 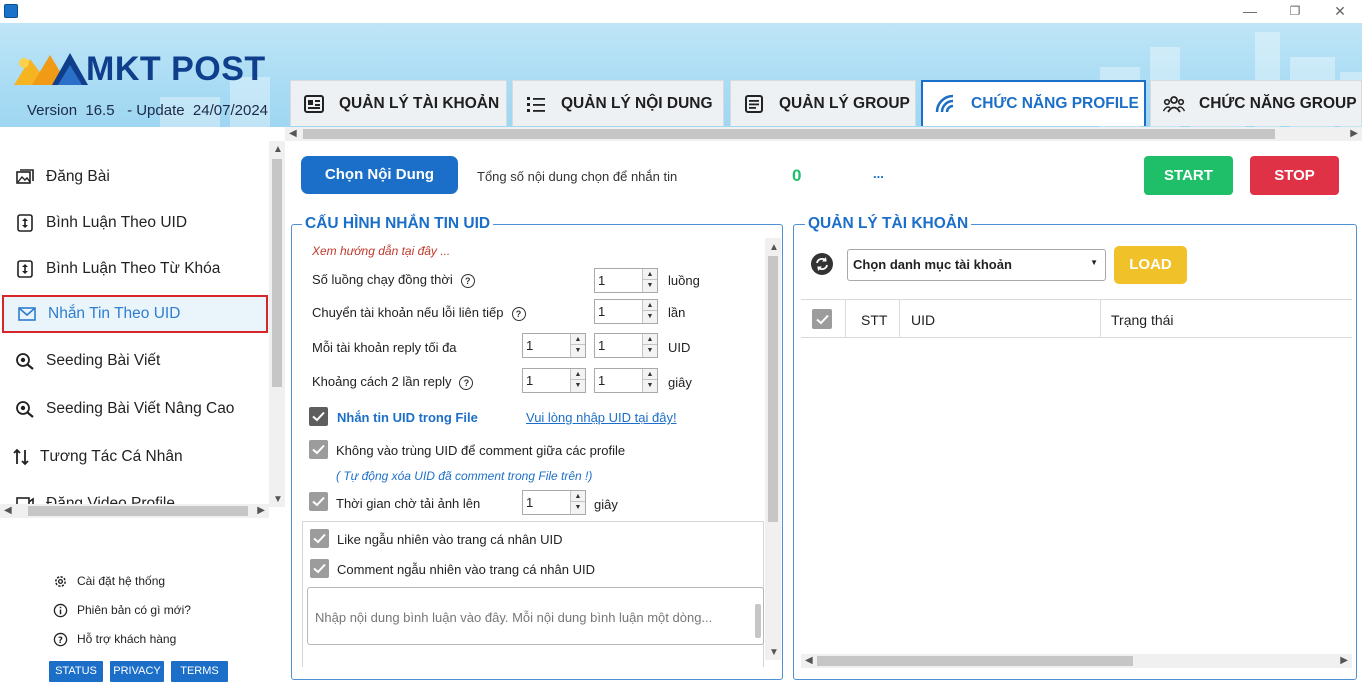 I want to click on sidebar-item-label: Đăng Bài, so click(x=78, y=176).